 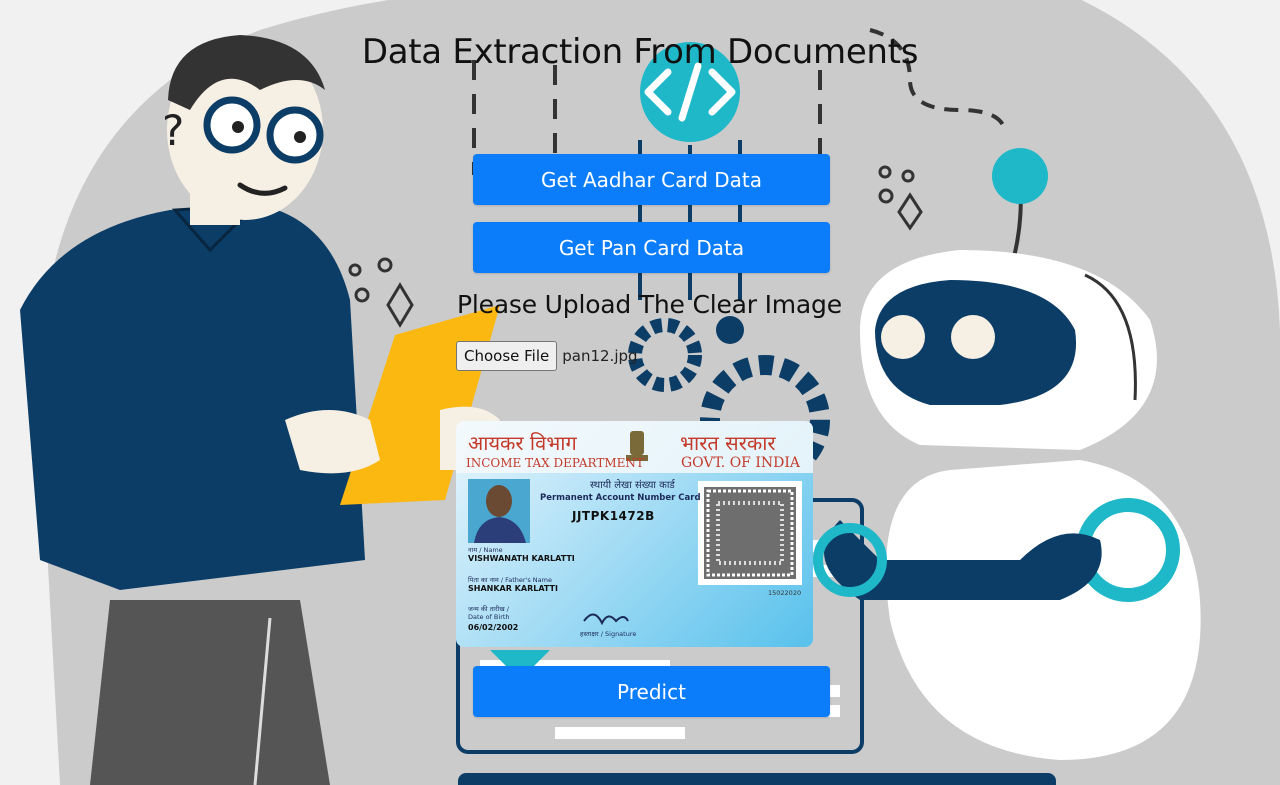 What do you see at coordinates (485, 550) in the screenshot?
I see `name-label: नाम / Name` at bounding box center [485, 550].